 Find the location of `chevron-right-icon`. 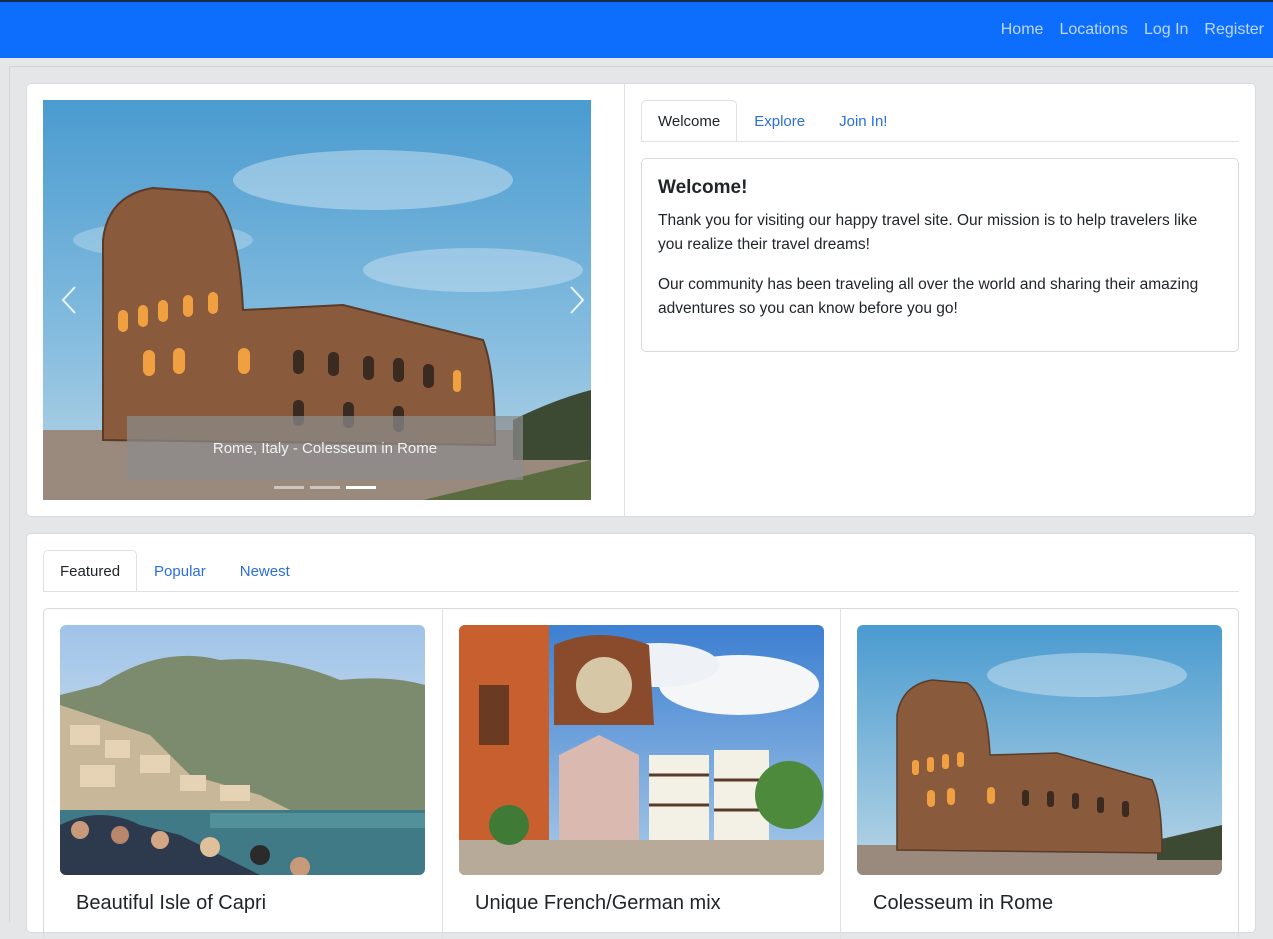

chevron-right-icon is located at coordinates (576, 300).